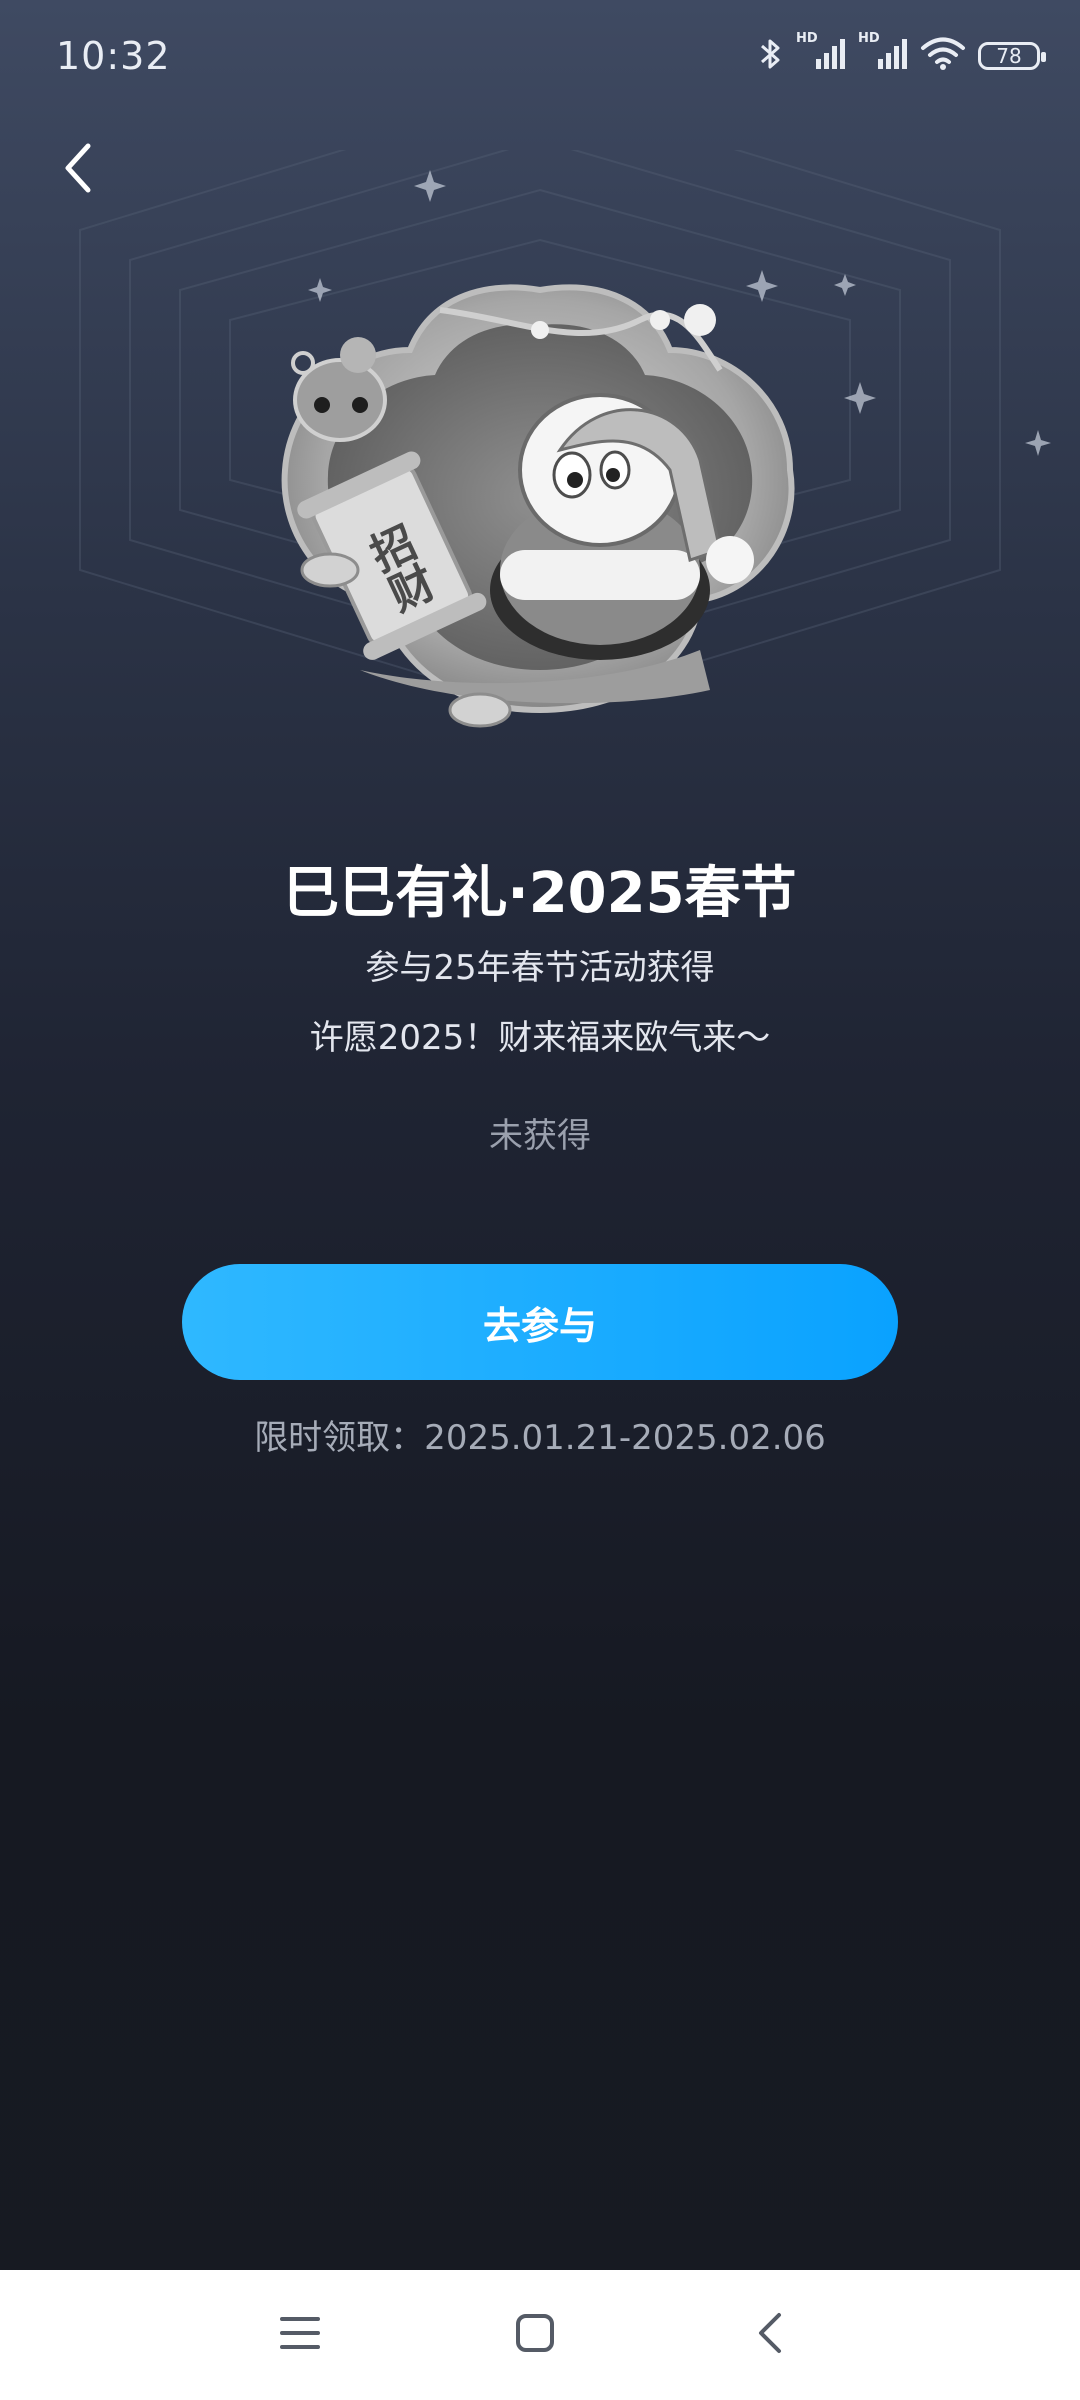 The height and width of the screenshot is (2400, 1080). I want to click on back-icon, so click(770, 2335).